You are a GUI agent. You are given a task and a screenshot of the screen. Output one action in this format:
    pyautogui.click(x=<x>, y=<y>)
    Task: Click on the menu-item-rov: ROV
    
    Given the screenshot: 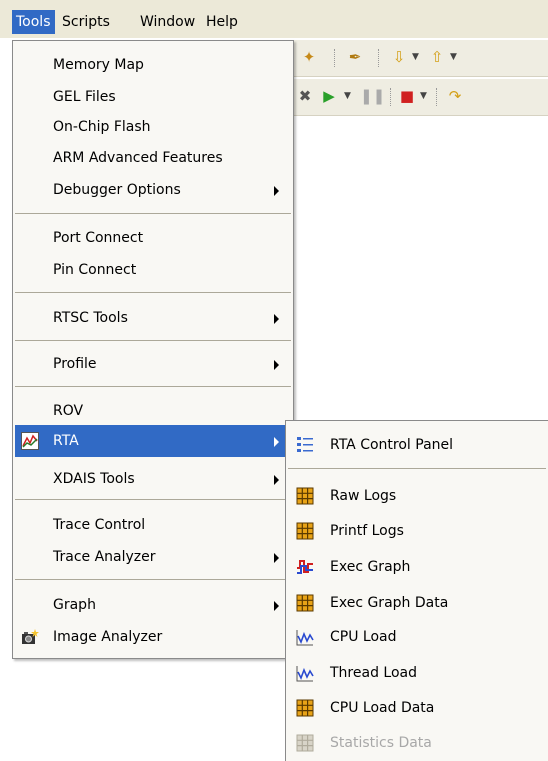 What is the action you would take?
    pyautogui.click(x=153, y=411)
    